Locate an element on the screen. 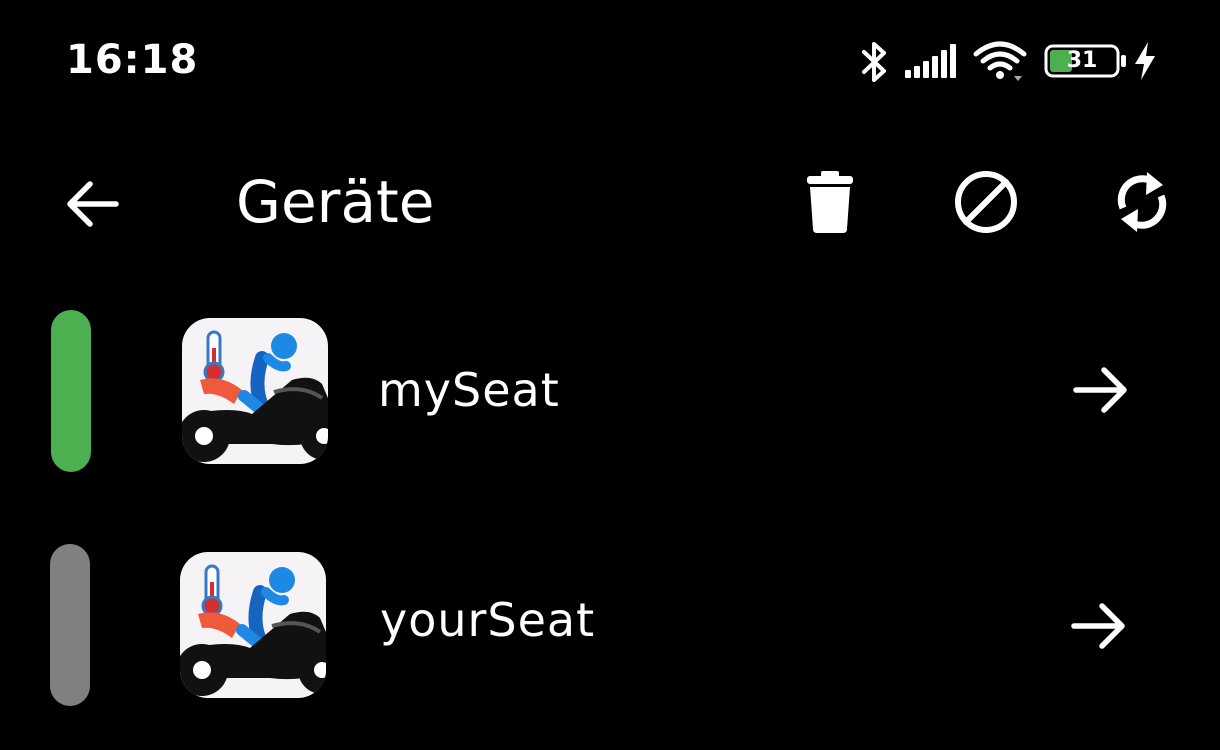 Image resolution: width=1220 pixels, height=750 pixels. trash-icon is located at coordinates (830, 202).